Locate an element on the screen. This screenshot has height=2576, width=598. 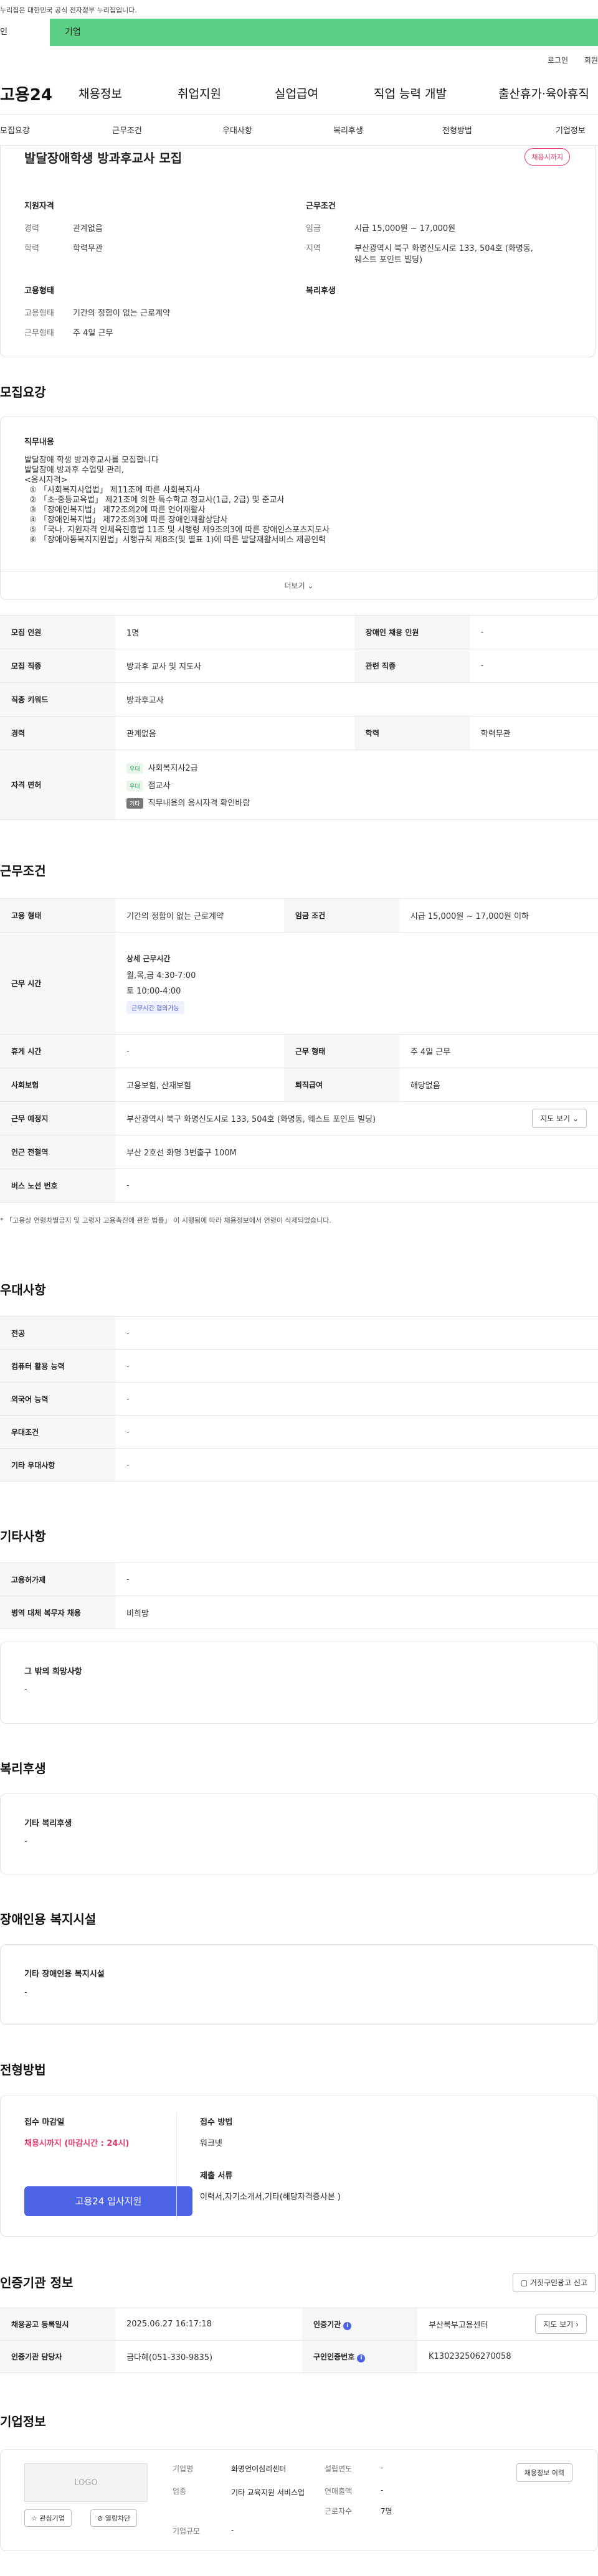
job-title: 발달장애학생 방과후교사 모집 is located at coordinates (103, 158).